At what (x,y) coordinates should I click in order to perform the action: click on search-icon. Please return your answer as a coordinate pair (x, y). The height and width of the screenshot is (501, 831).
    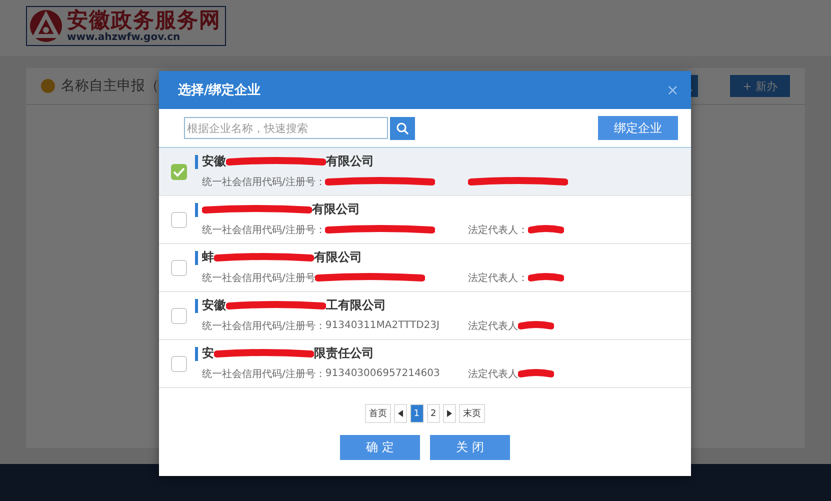
    Looking at the image, I should click on (402, 128).